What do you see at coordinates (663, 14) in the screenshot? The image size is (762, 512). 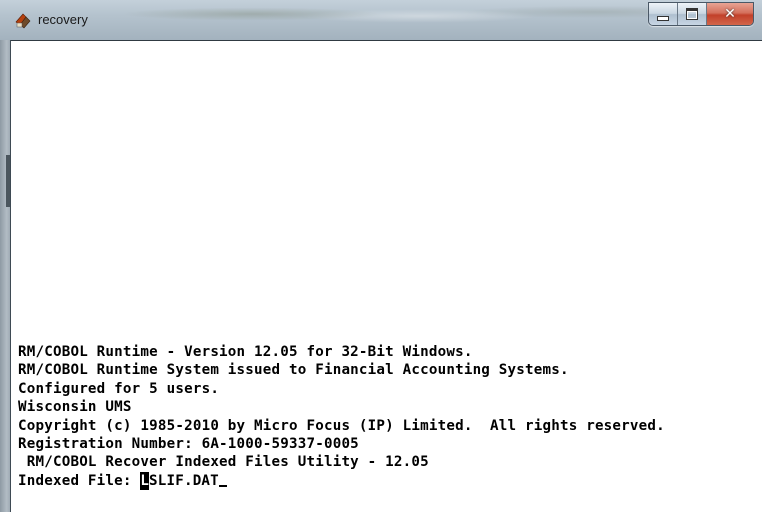 I see `minimize-button` at bounding box center [663, 14].